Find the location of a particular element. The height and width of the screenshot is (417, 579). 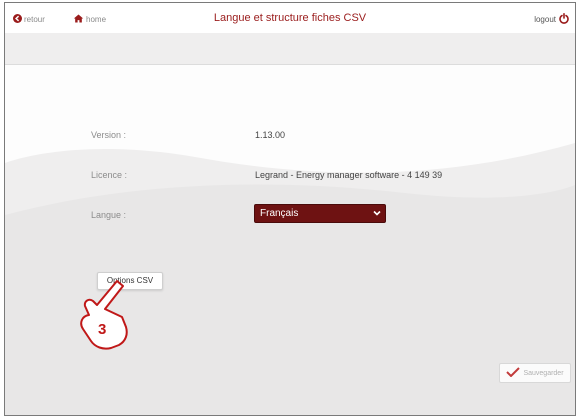

page-title: Langue et structure fiches CSV is located at coordinates (290, 18).